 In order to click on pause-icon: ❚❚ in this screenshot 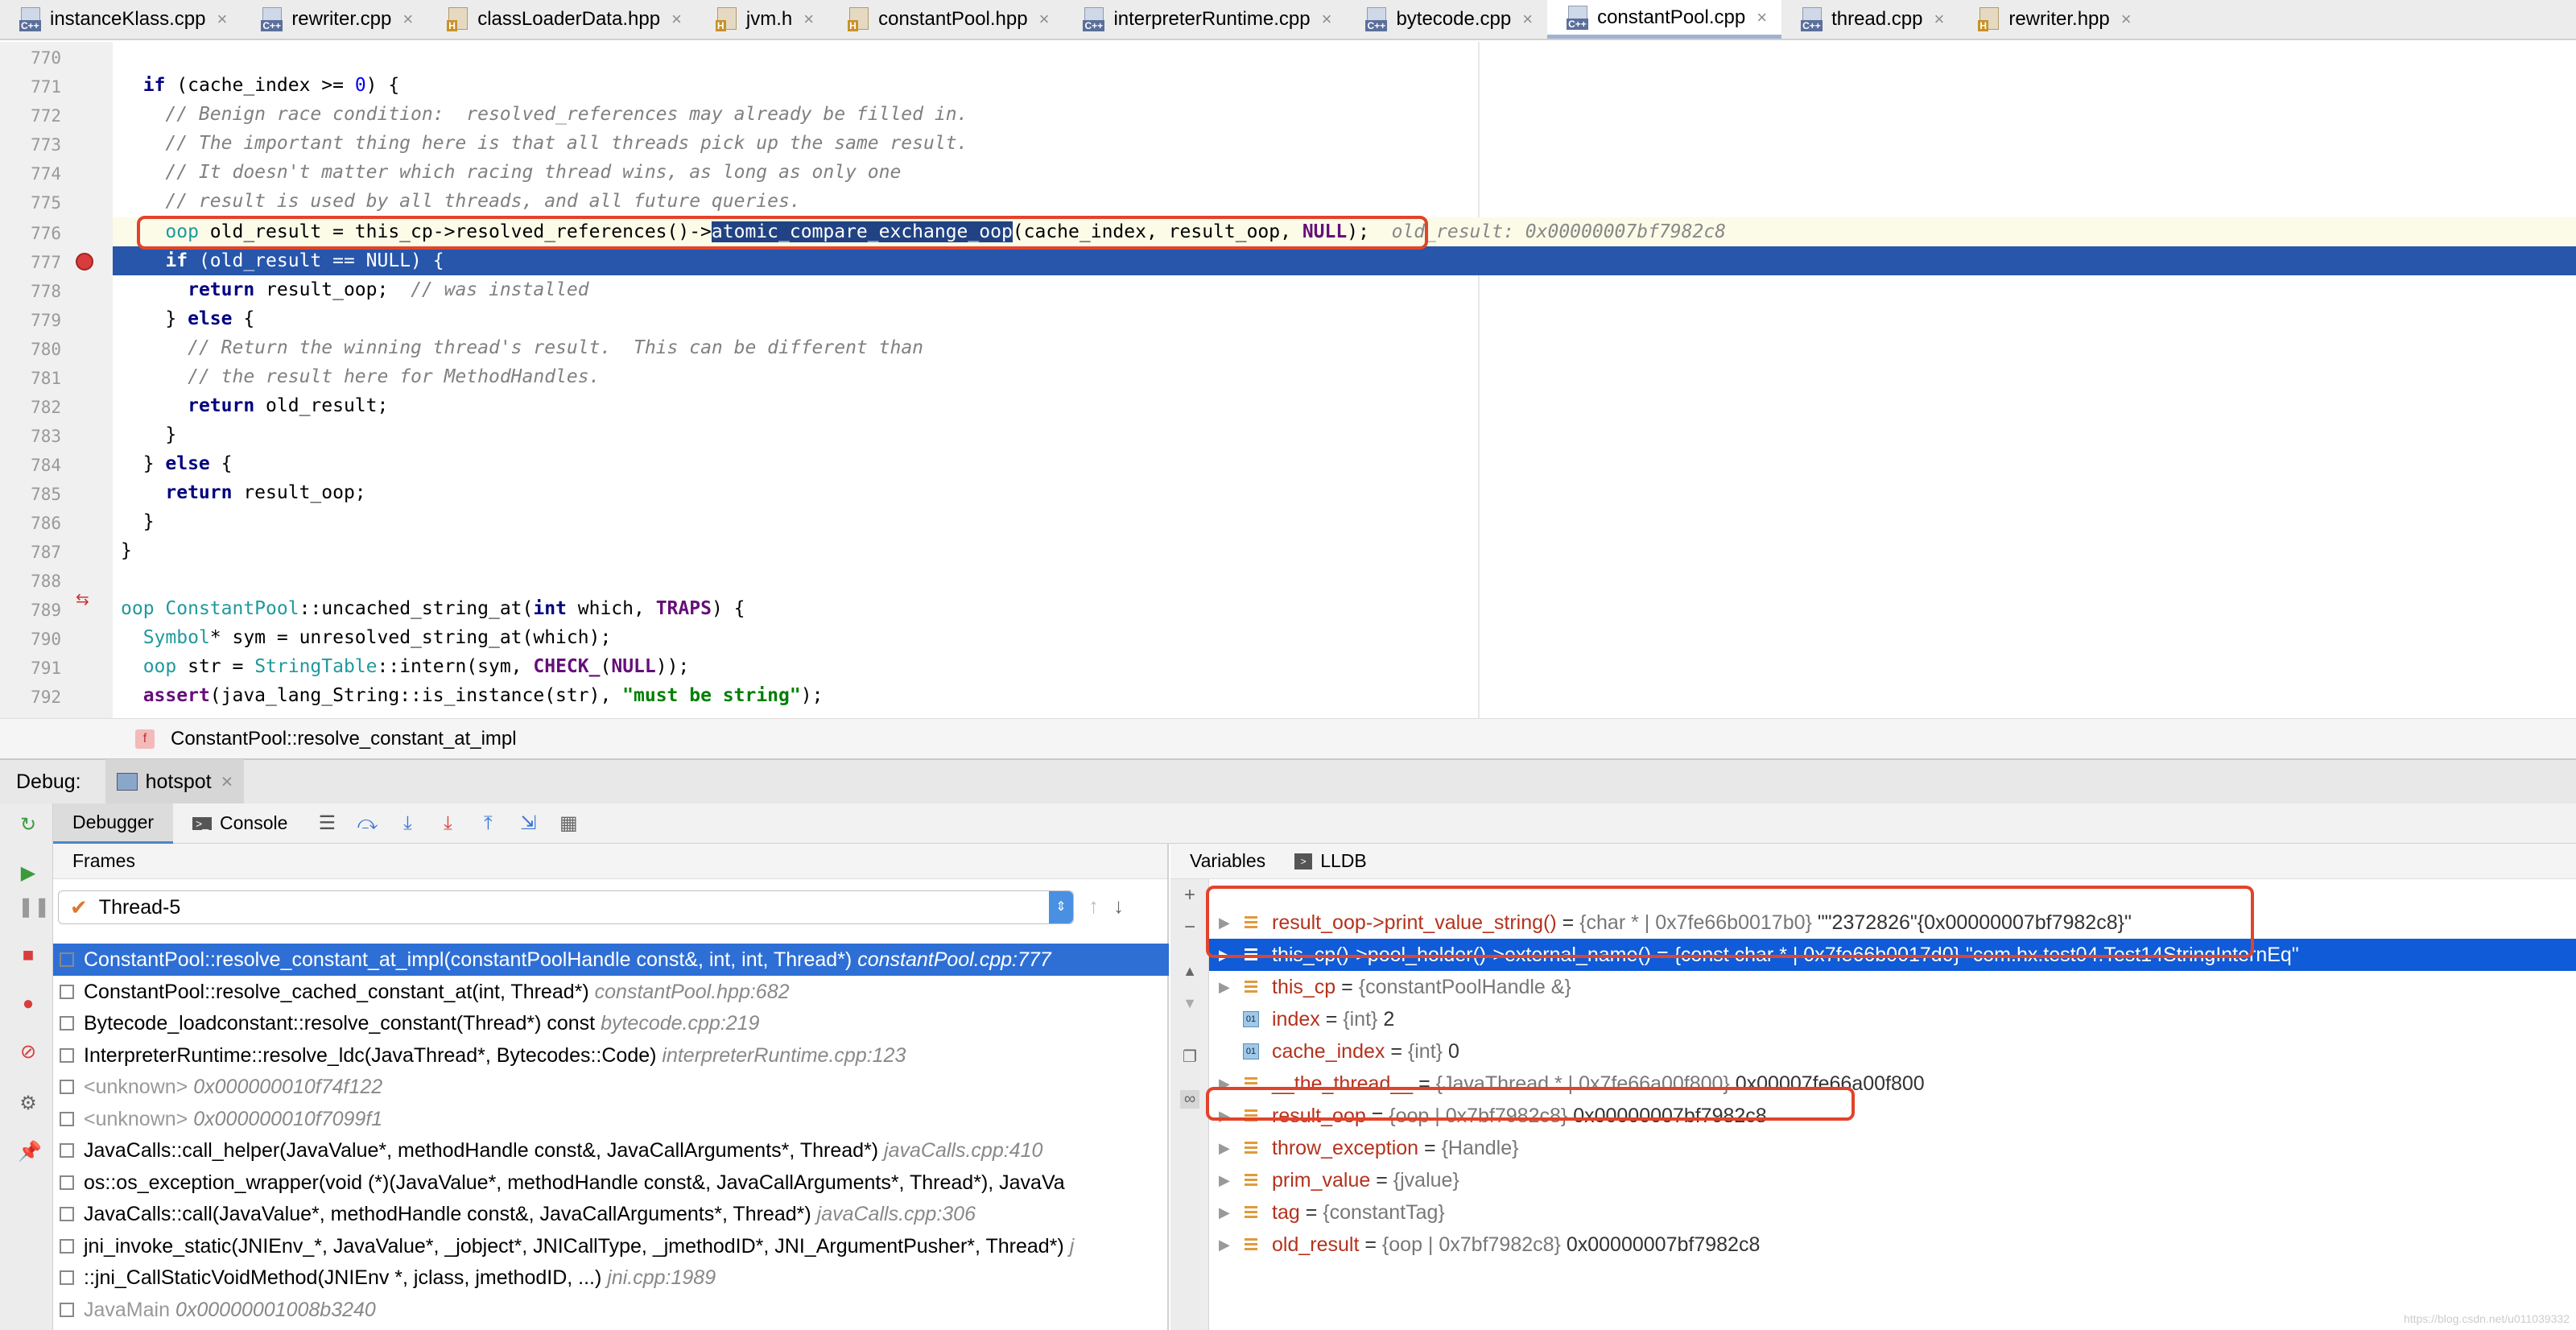, I will do `click(34, 907)`.